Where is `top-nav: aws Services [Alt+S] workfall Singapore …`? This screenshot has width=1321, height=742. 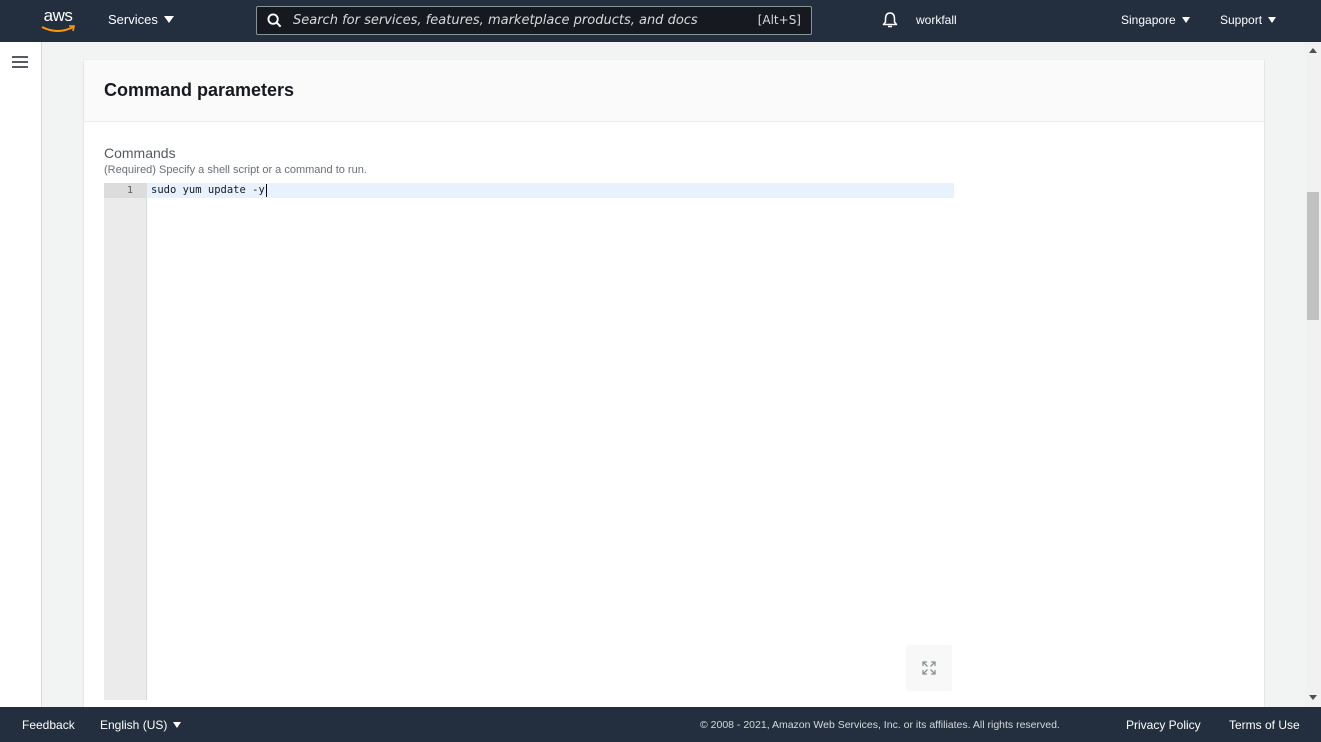 top-nav: aws Services [Alt+S] workfall Singapore … is located at coordinates (660, 21).